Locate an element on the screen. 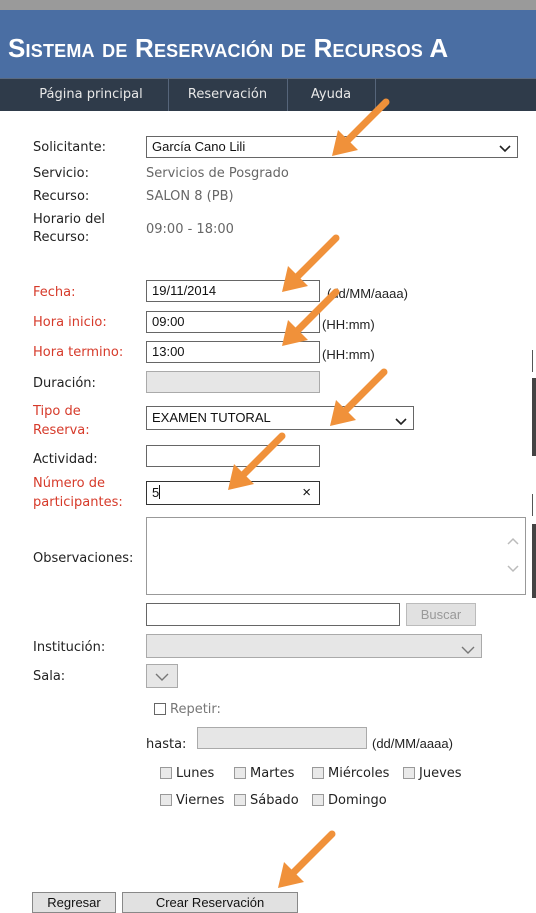 This screenshot has width=536, height=913. app-title: Sistema de Reservación de Recursos A is located at coordinates (228, 48).